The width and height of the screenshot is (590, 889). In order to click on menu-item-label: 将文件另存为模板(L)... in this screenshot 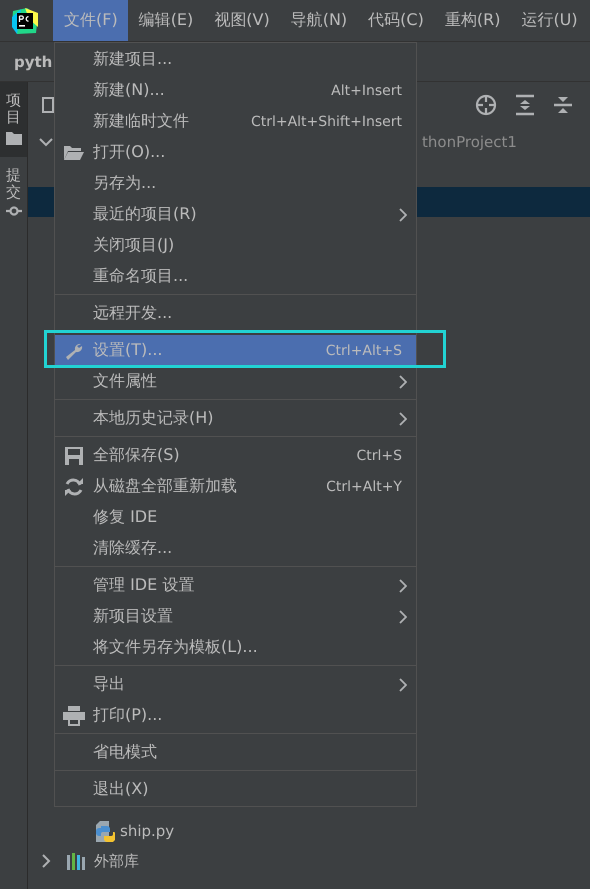, I will do `click(175, 647)`.